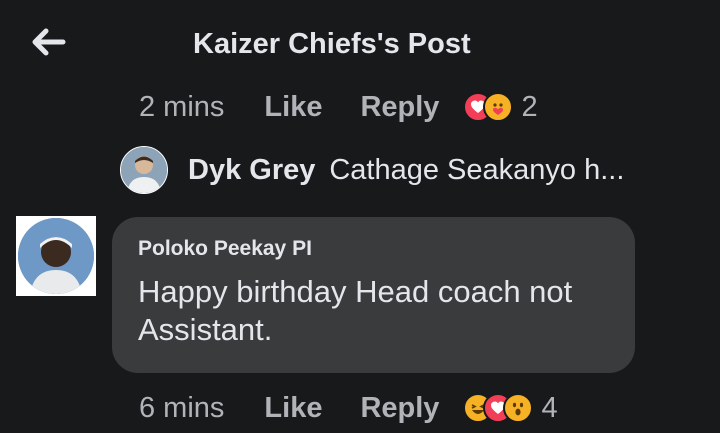 The image size is (720, 433). I want to click on comment-actions-row: 2 mins Like Reply 2, so click(338, 107).